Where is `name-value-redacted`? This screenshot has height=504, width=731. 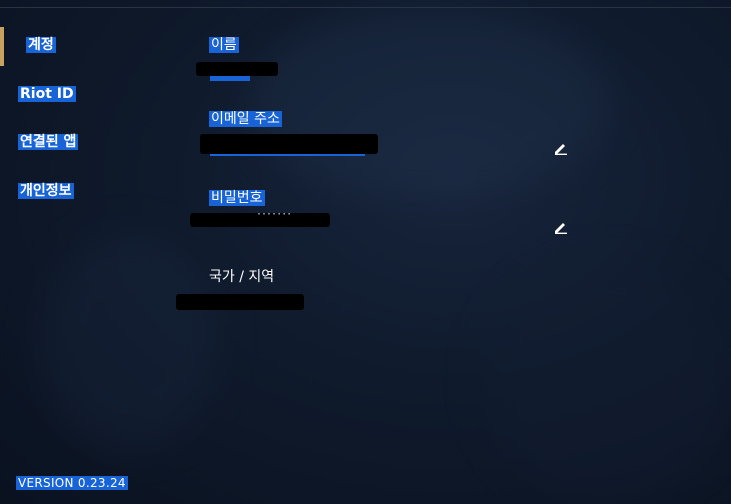 name-value-redacted is located at coordinates (237, 69).